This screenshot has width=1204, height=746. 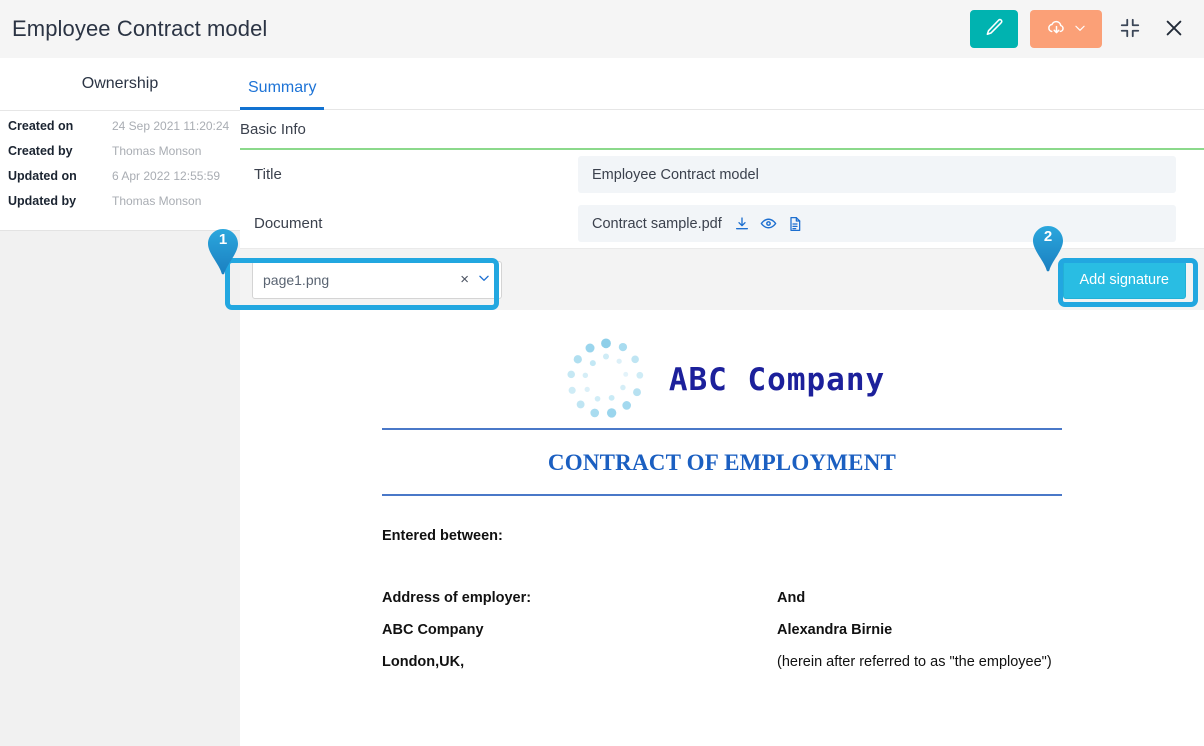 What do you see at coordinates (602, 29) in the screenshot?
I see `title-bar: Employee Contract model` at bounding box center [602, 29].